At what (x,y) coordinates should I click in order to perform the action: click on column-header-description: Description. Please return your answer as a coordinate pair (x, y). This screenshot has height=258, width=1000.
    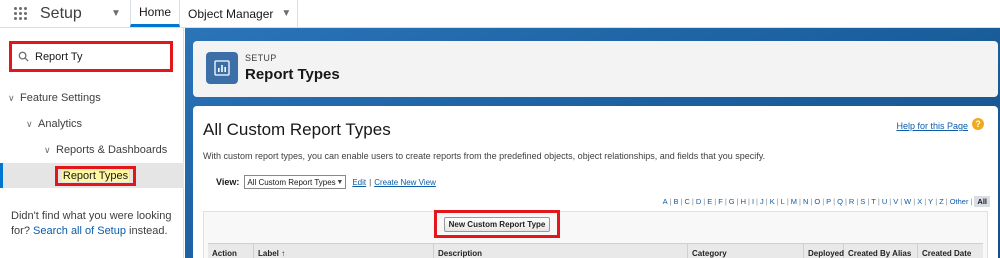
    Looking at the image, I should click on (561, 251).